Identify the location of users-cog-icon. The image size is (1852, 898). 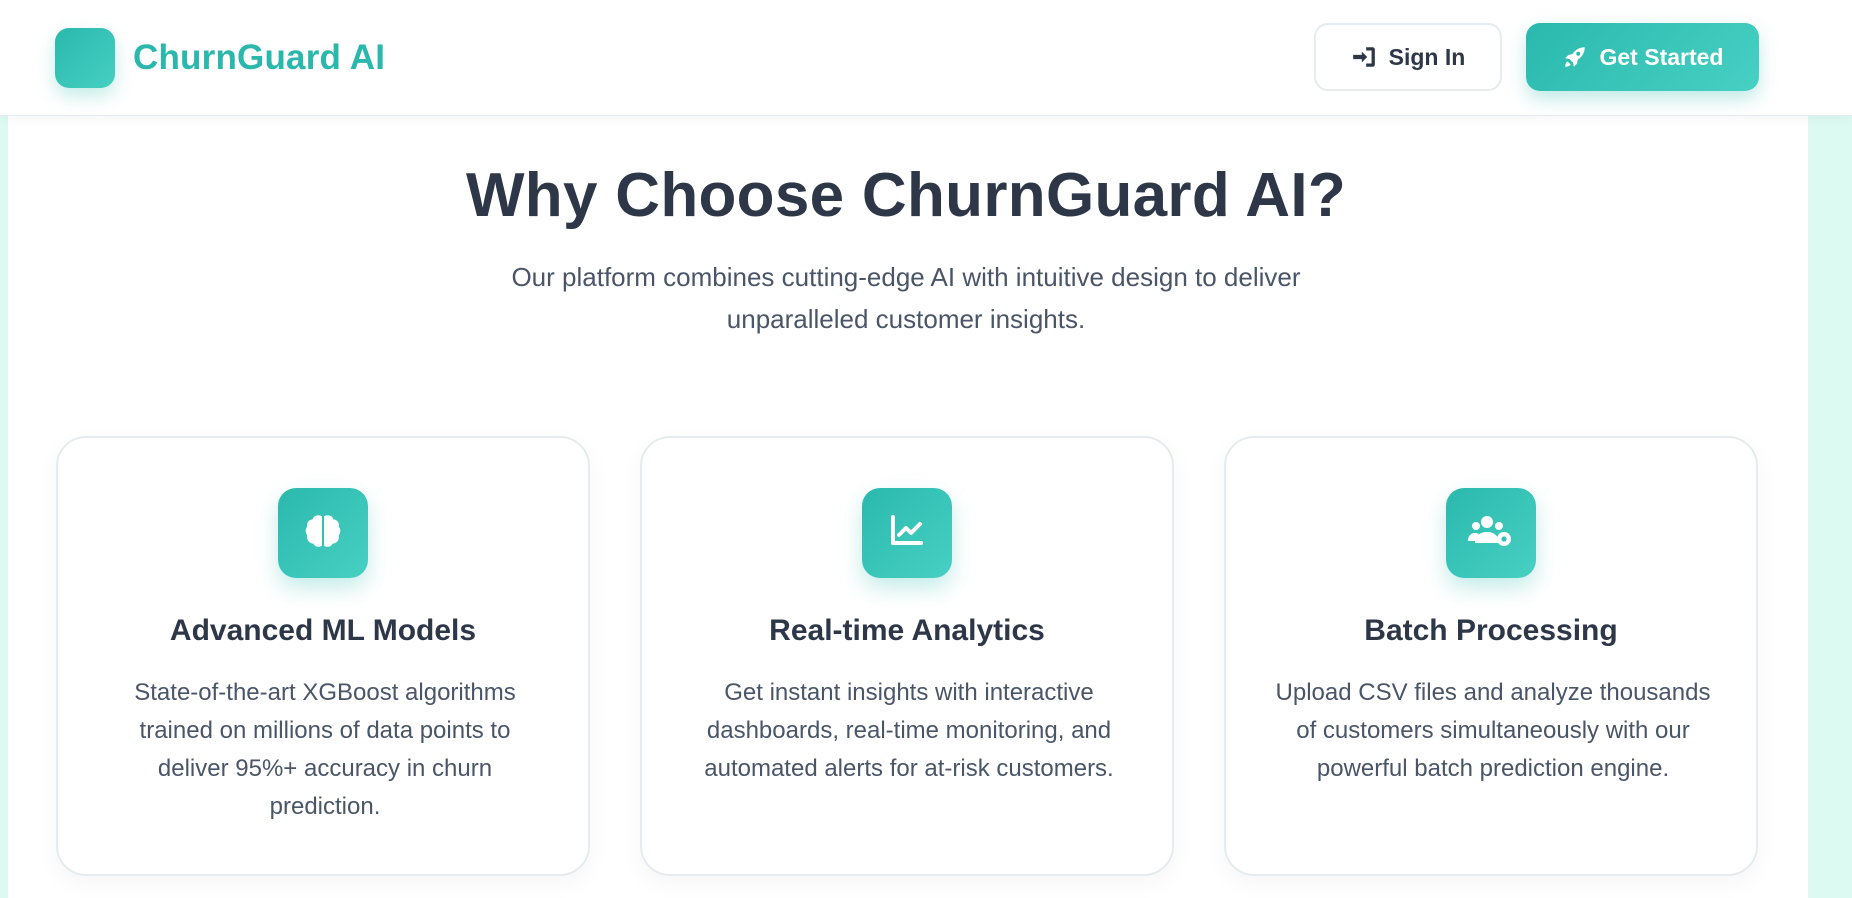
(1491, 533).